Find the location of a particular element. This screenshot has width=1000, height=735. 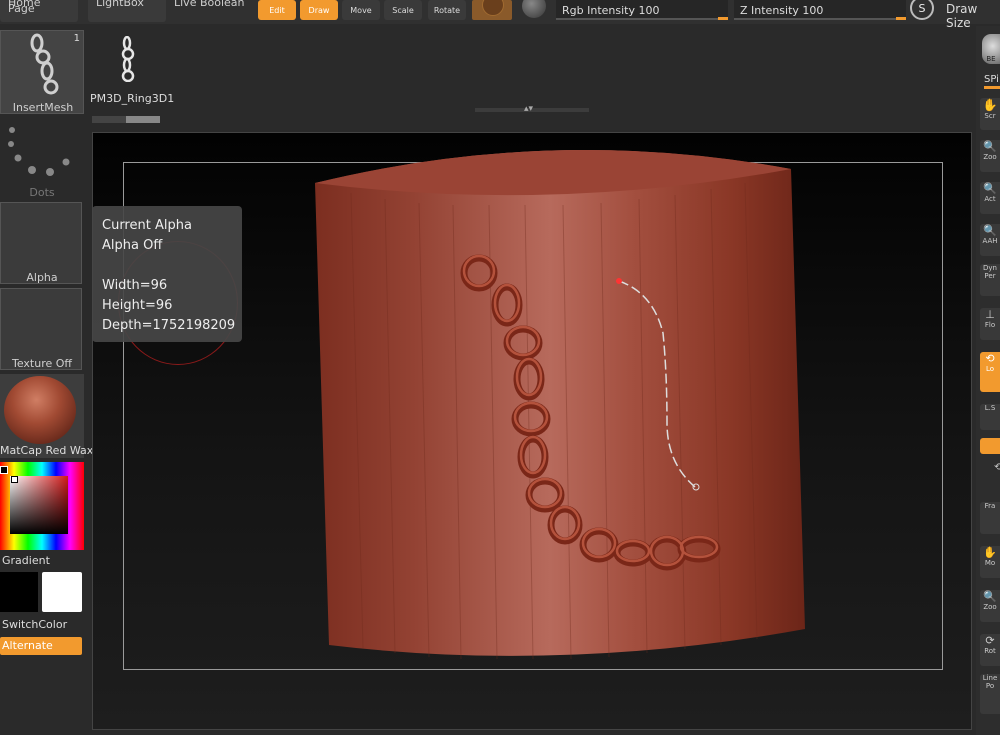

color-picker-square is located at coordinates (39, 505).